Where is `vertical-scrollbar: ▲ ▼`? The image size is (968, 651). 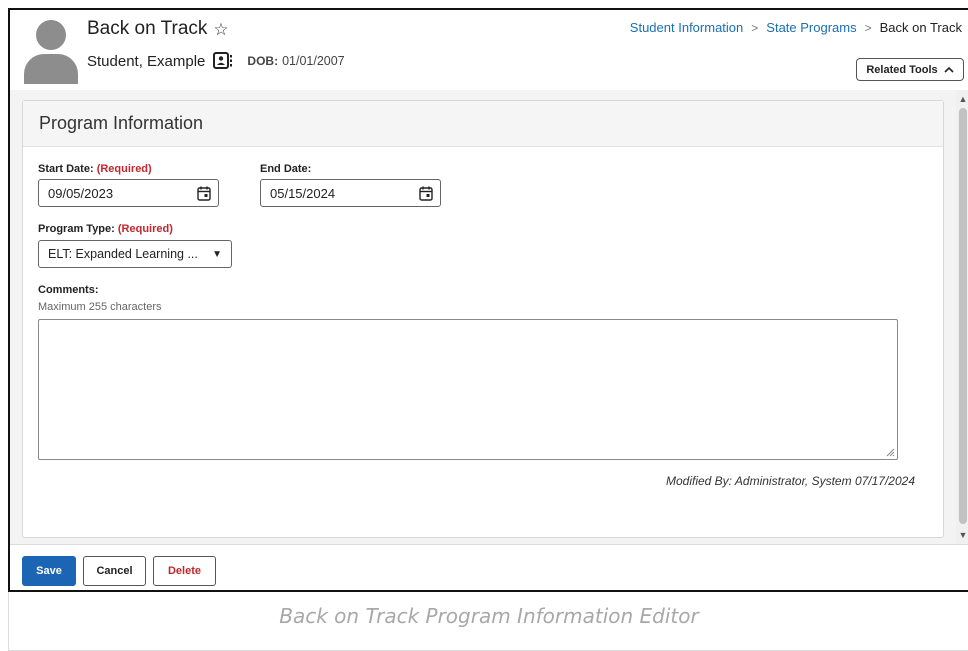 vertical-scrollbar: ▲ ▼ is located at coordinates (962, 317).